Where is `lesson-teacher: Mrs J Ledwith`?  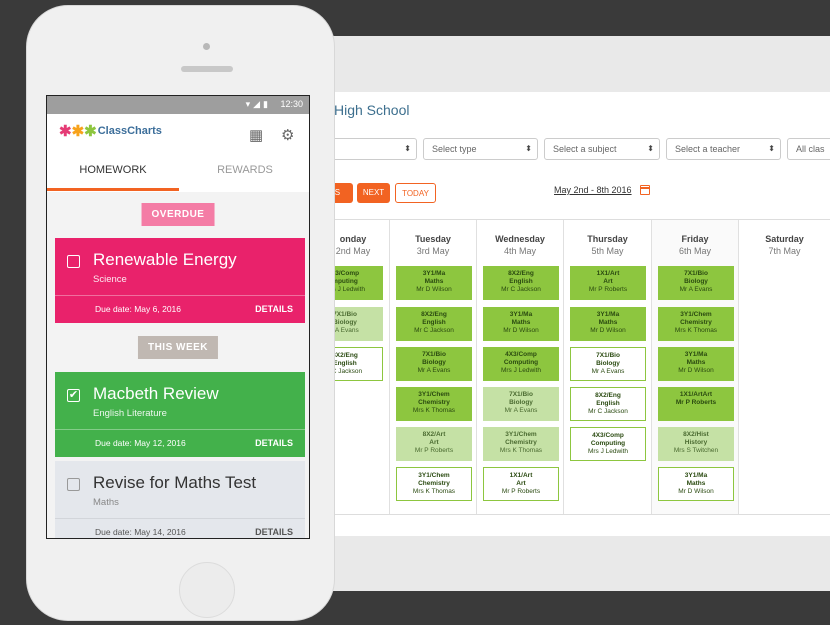 lesson-teacher: Mrs J Ledwith is located at coordinates (608, 451).